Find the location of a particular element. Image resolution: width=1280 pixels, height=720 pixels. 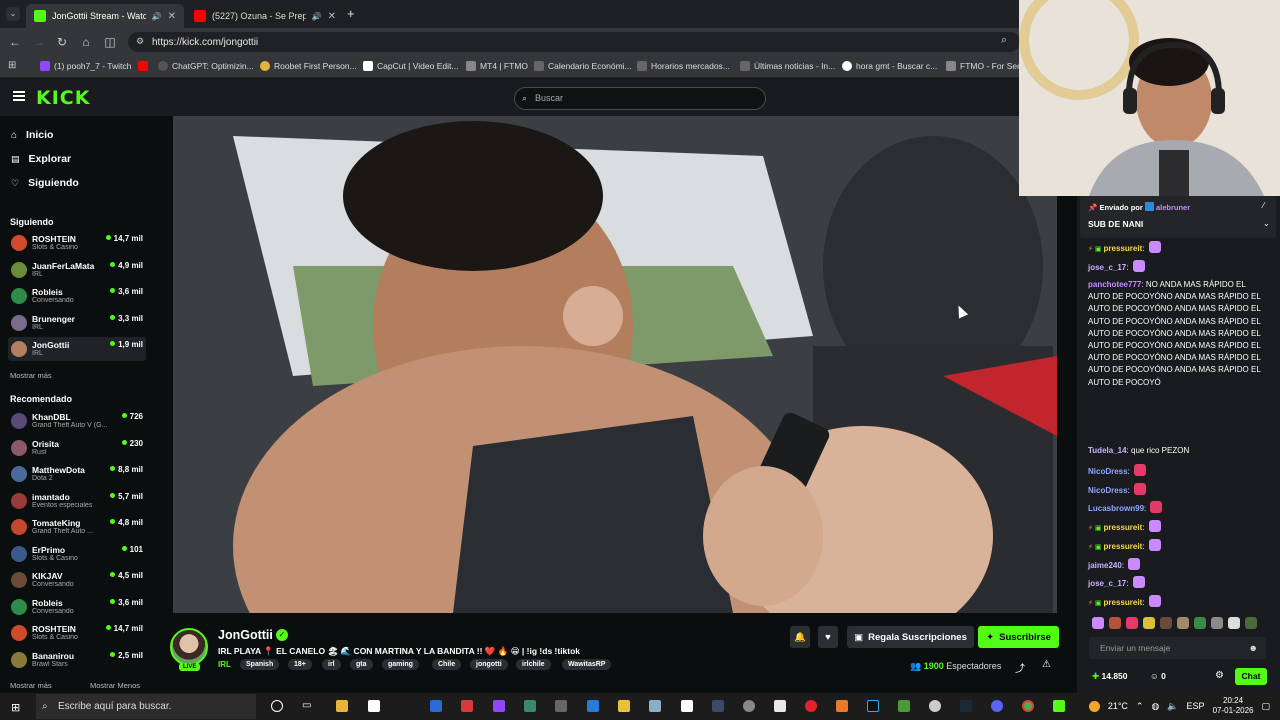

tab-youtube: (5227) Ozuna - Se Preparó 🔊 ✕ is located at coordinates (265, 16).